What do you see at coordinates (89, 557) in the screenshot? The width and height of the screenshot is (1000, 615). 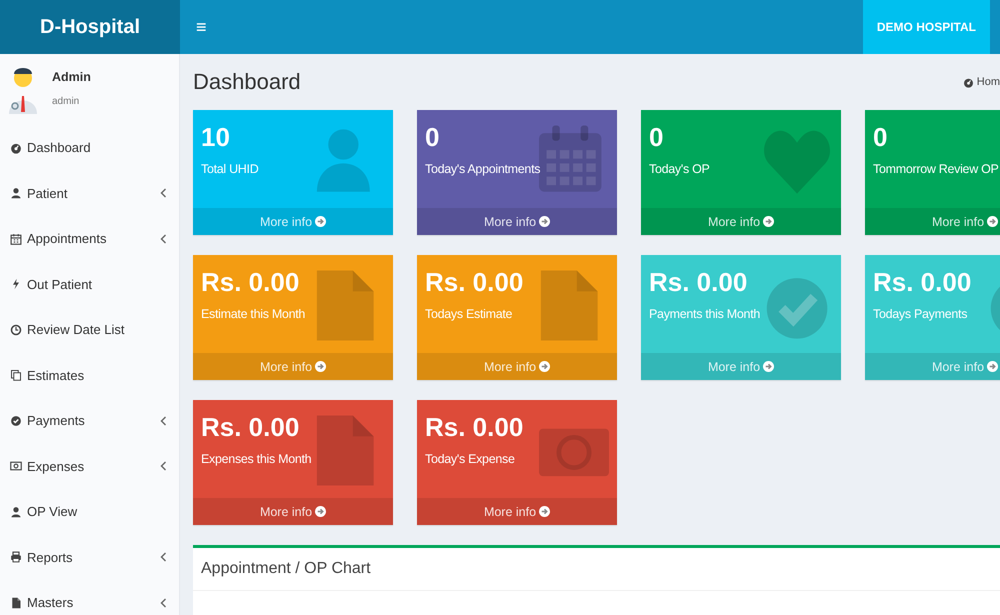 I see `sidebar-item: Reports` at bounding box center [89, 557].